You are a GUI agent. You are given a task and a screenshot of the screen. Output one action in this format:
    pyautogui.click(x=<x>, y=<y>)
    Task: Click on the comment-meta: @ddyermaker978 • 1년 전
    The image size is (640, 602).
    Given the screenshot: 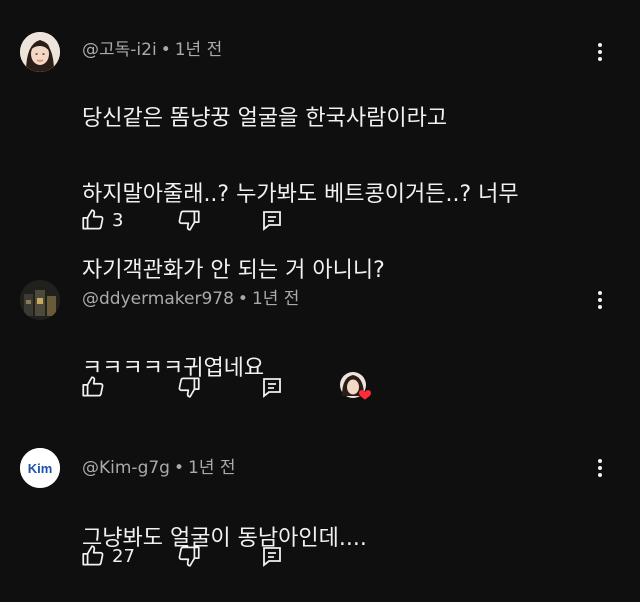 What is the action you would take?
    pyautogui.click(x=190, y=296)
    